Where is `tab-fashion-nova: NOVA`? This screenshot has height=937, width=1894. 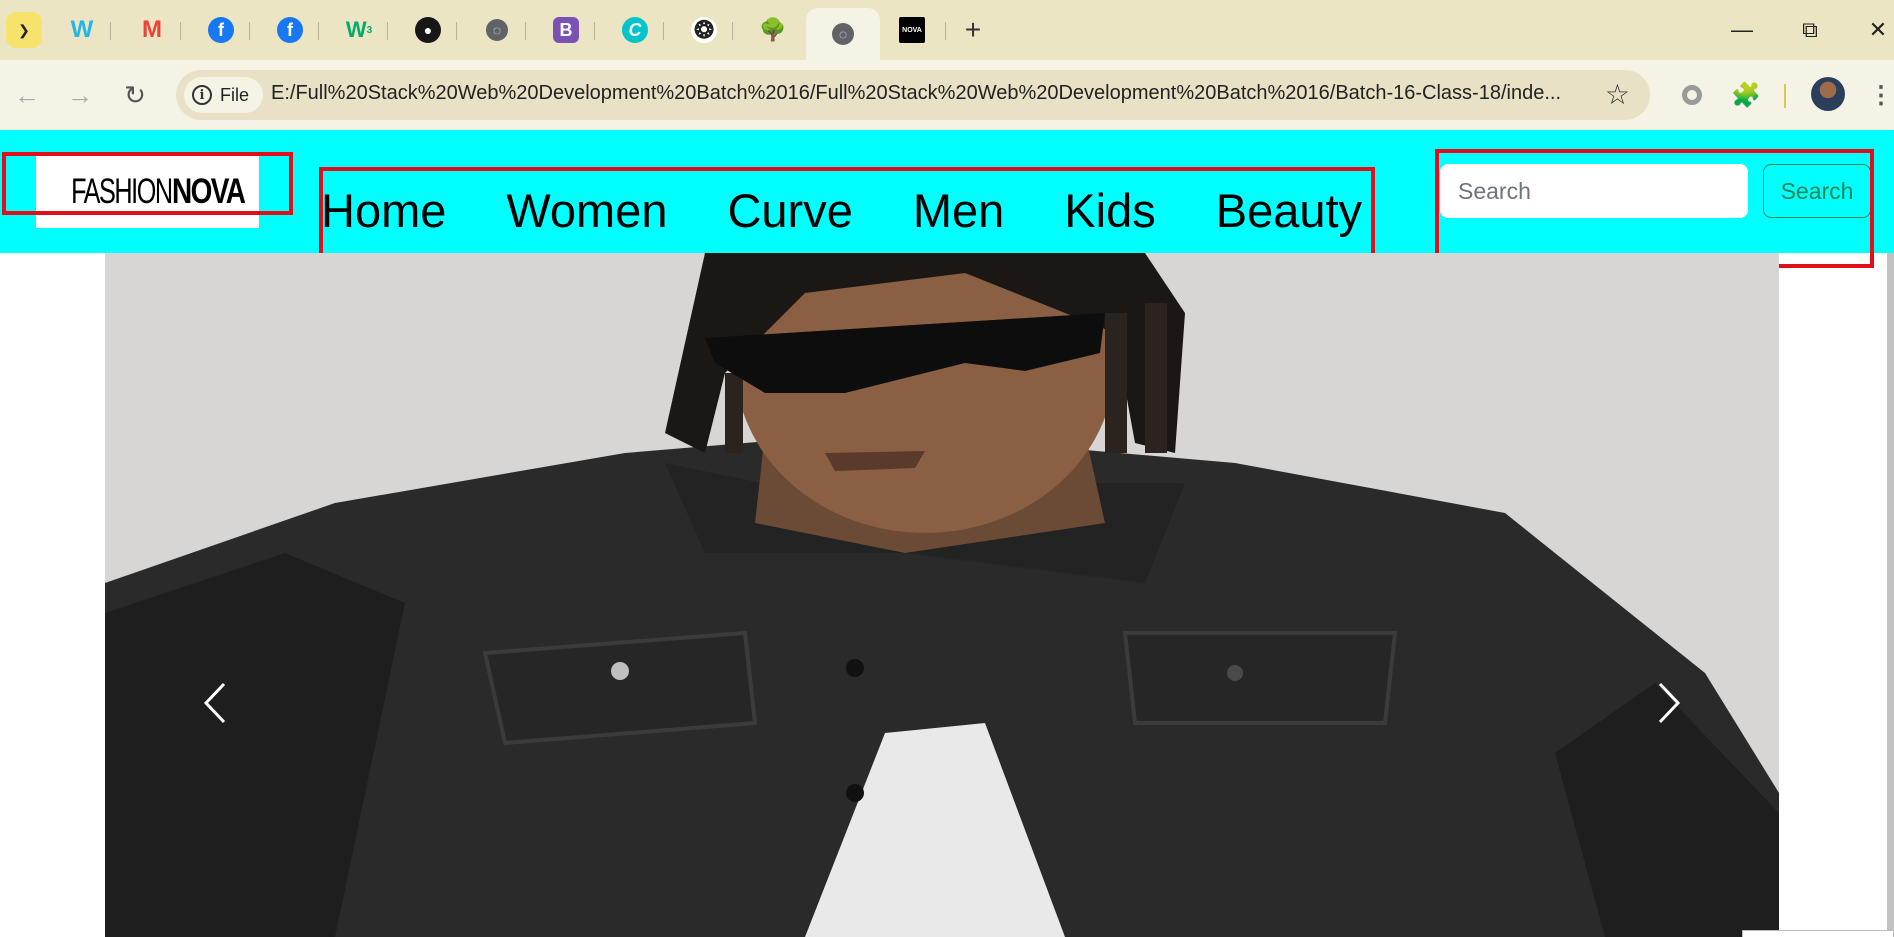 tab-fashion-nova: NOVA is located at coordinates (912, 30).